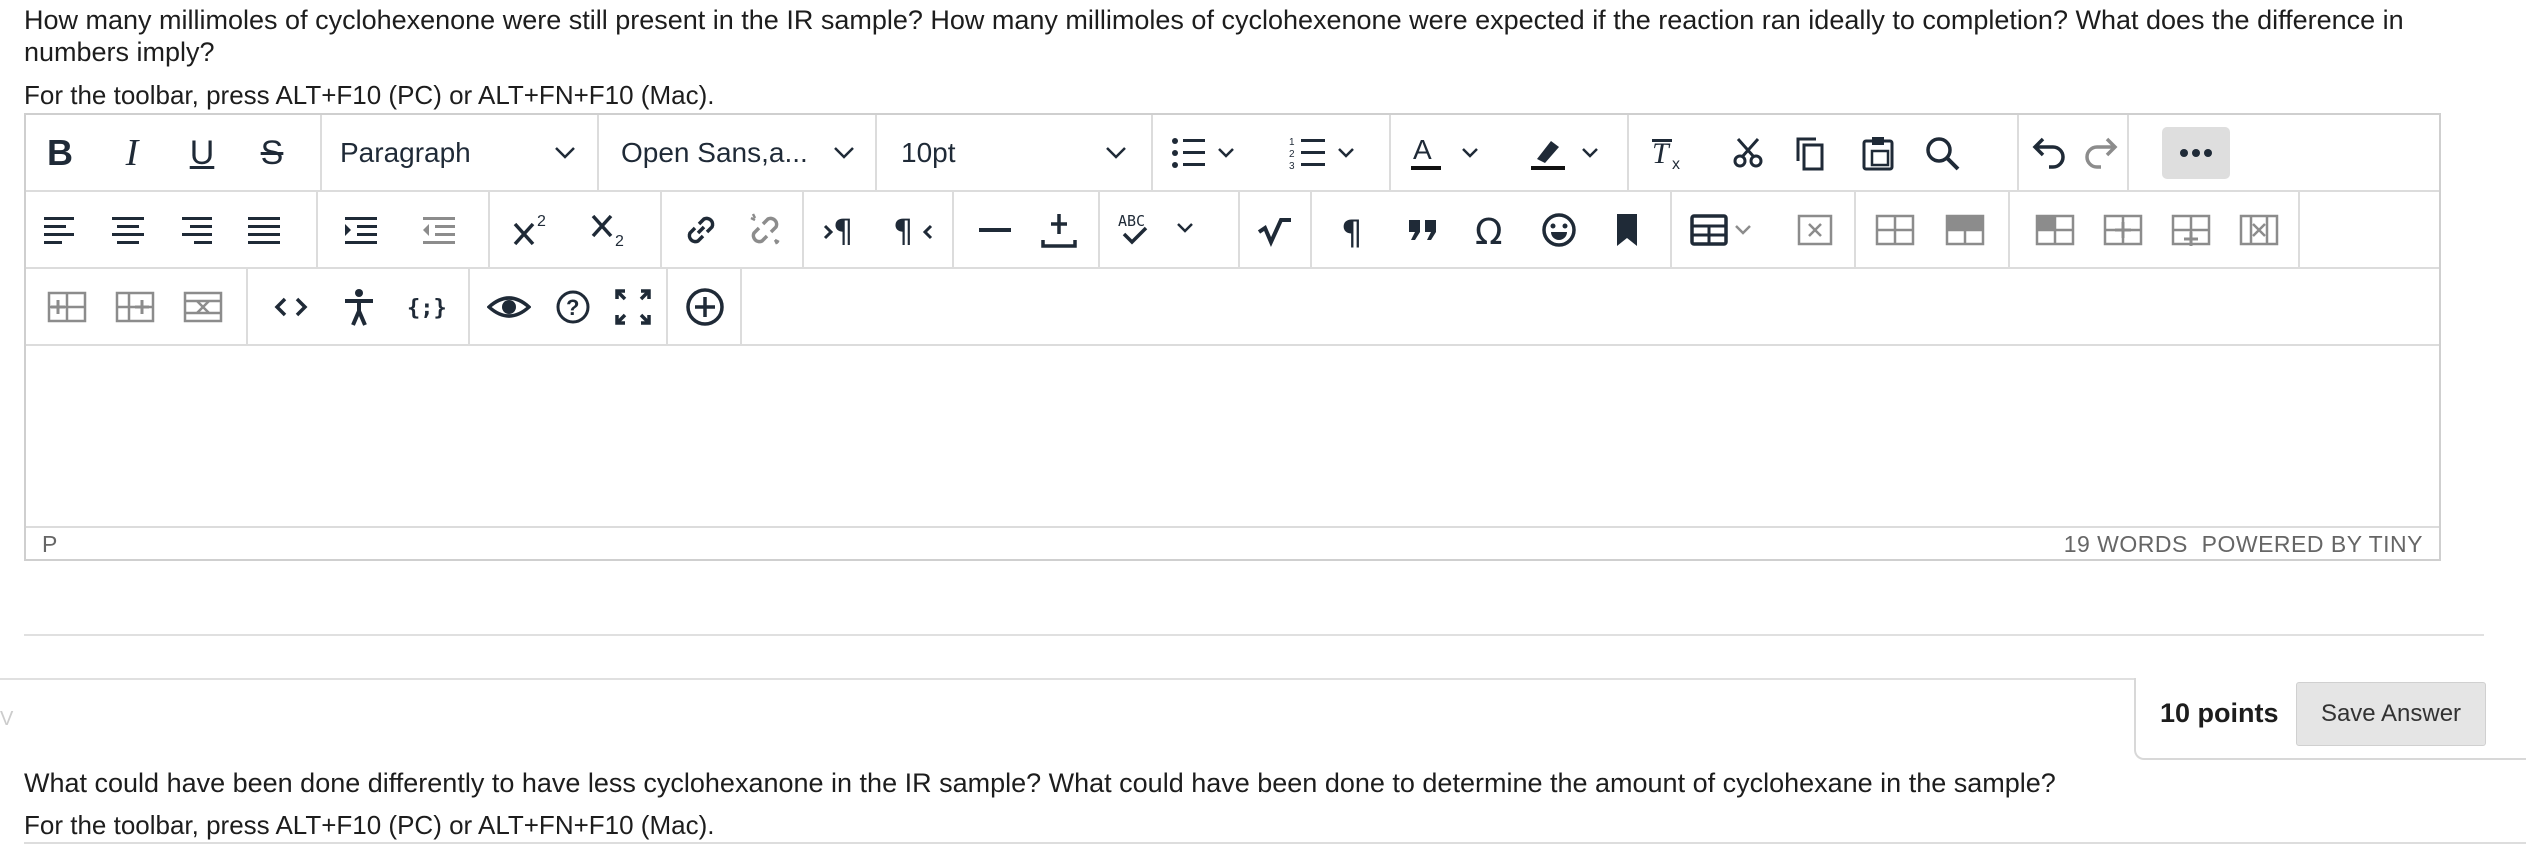  Describe the element at coordinates (1232, 307) in the screenshot. I see `toolbar-row-3: {;} ?` at that location.